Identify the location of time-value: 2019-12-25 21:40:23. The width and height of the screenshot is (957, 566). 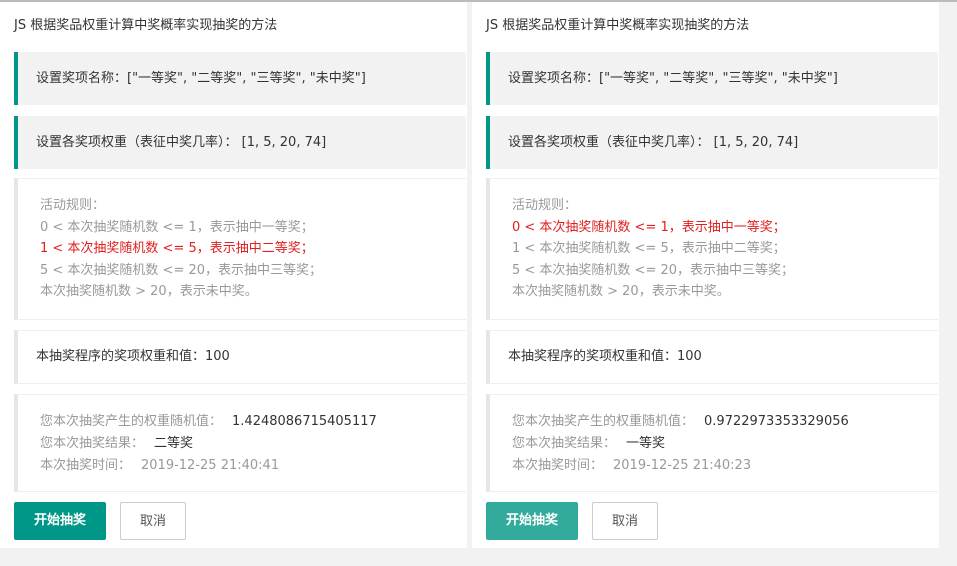
(682, 465).